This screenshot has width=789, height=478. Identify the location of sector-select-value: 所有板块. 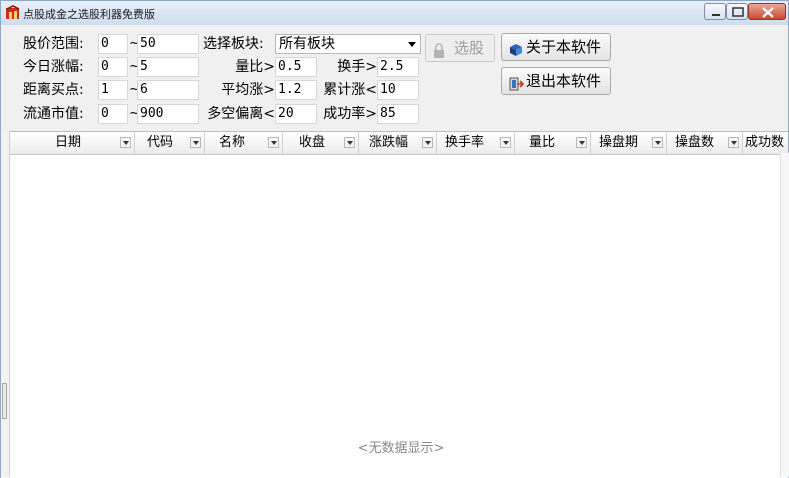
(307, 44).